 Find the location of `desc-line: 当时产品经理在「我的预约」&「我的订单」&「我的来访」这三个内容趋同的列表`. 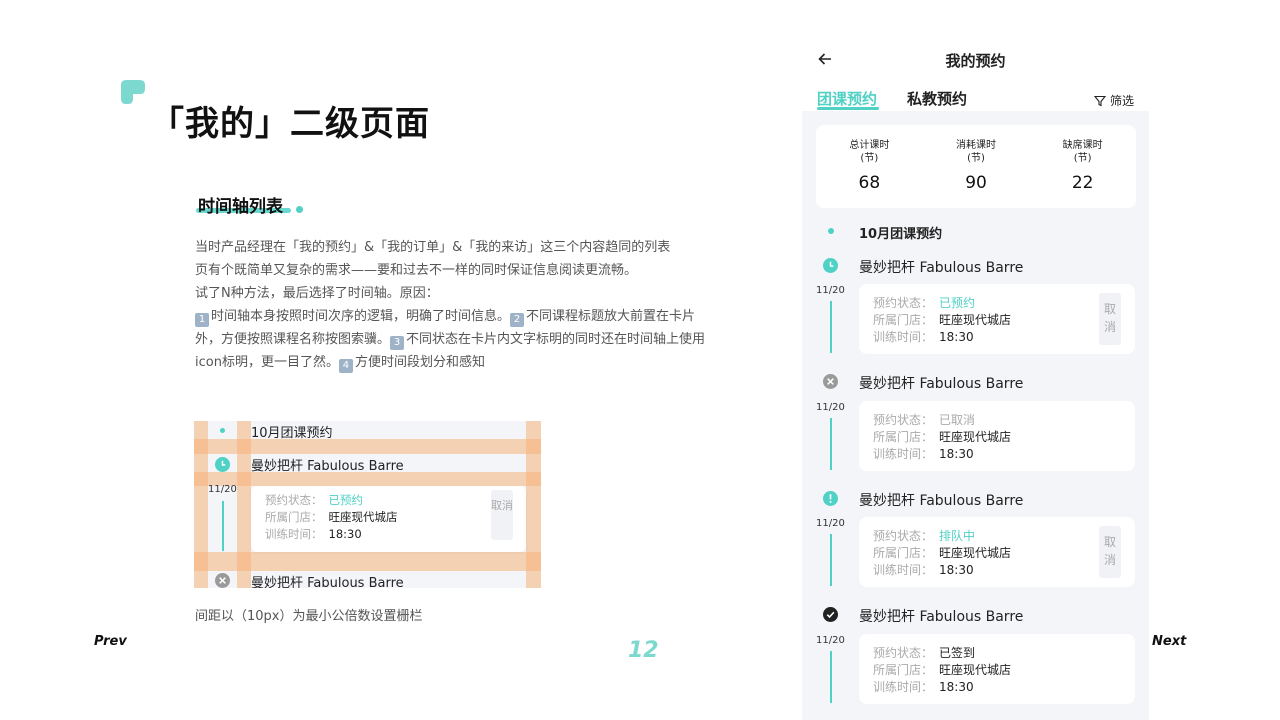

desc-line: 当时产品经理在「我的预约」&「我的订单」&「我的来访」这三个内容趋同的列表 is located at coordinates (433, 247).